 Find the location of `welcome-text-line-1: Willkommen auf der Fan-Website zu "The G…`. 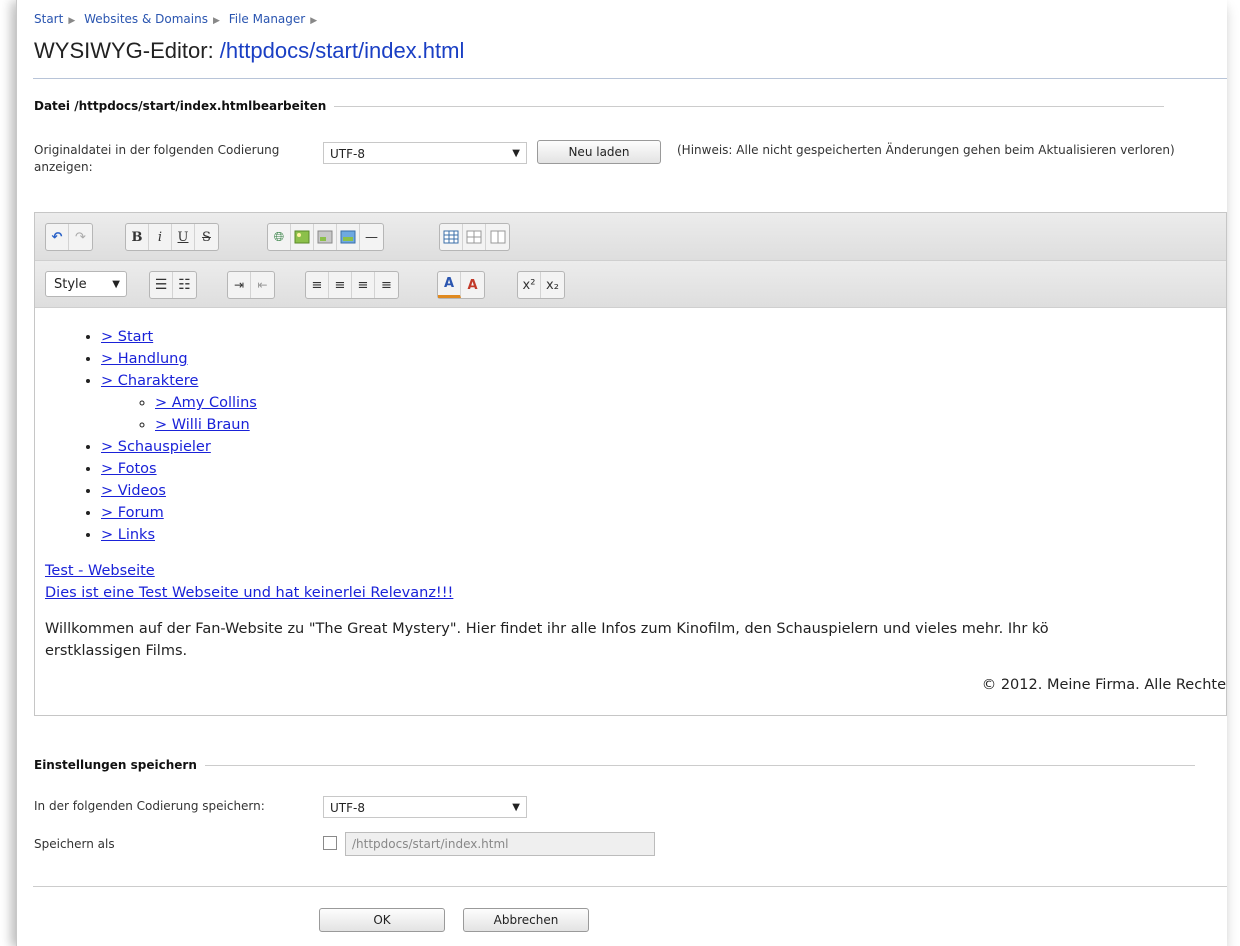

welcome-text-line-1: Willkommen auf der Fan-Website zu "The G… is located at coordinates (547, 629).